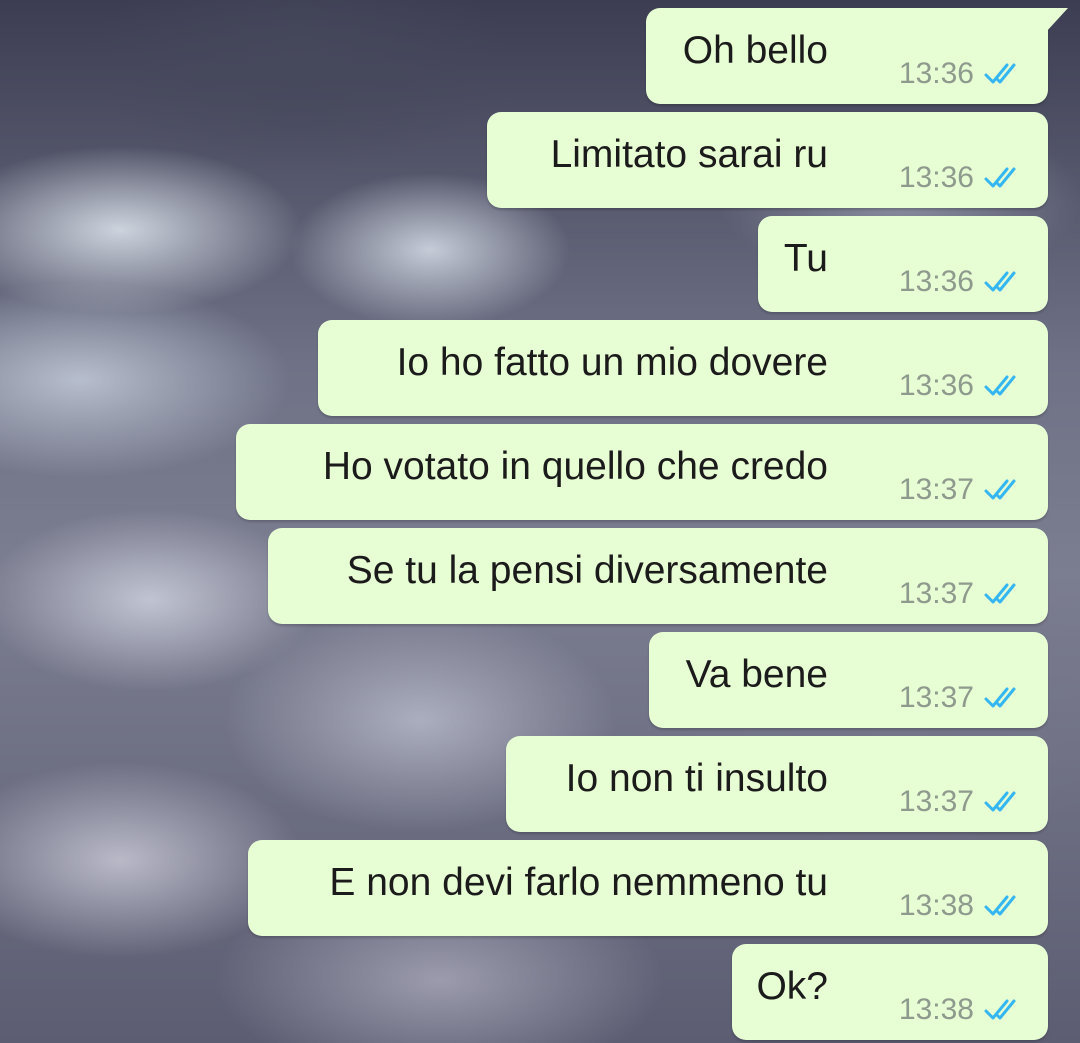  What do you see at coordinates (755, 50) in the screenshot?
I see `message-text: Oh bello` at bounding box center [755, 50].